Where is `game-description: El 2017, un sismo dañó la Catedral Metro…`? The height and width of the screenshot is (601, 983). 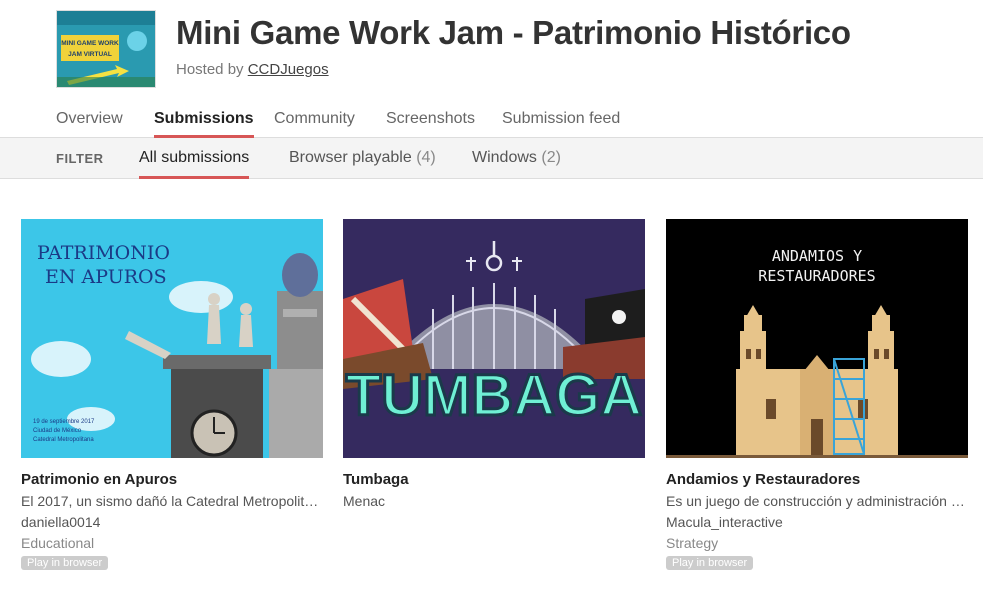
game-description: El 2017, un sismo dañó la Catedral Metro… is located at coordinates (172, 501).